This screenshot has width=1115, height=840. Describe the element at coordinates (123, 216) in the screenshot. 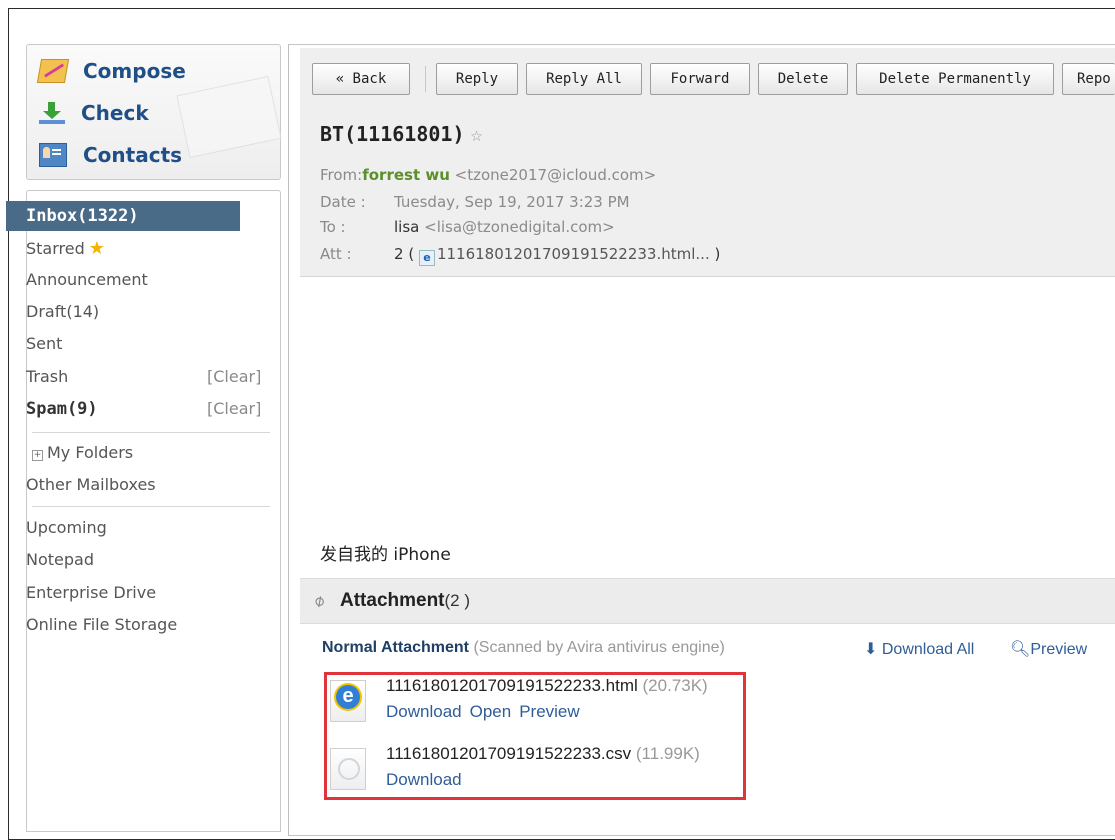

I see `sidebar-item-inbox: Inbox(1322)` at that location.